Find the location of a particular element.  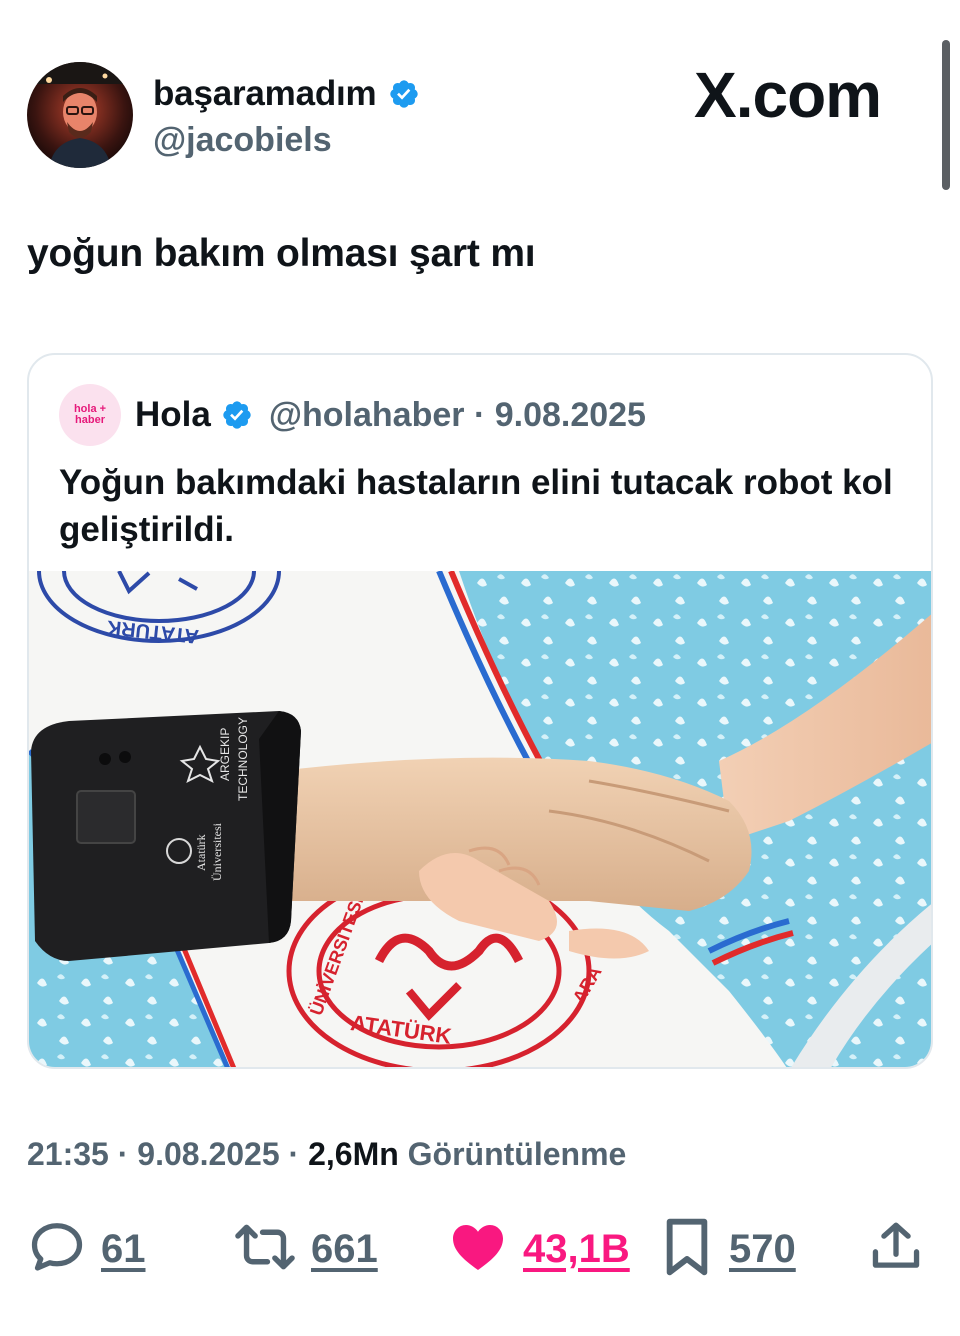

robot-device is located at coordinates (166, 836).